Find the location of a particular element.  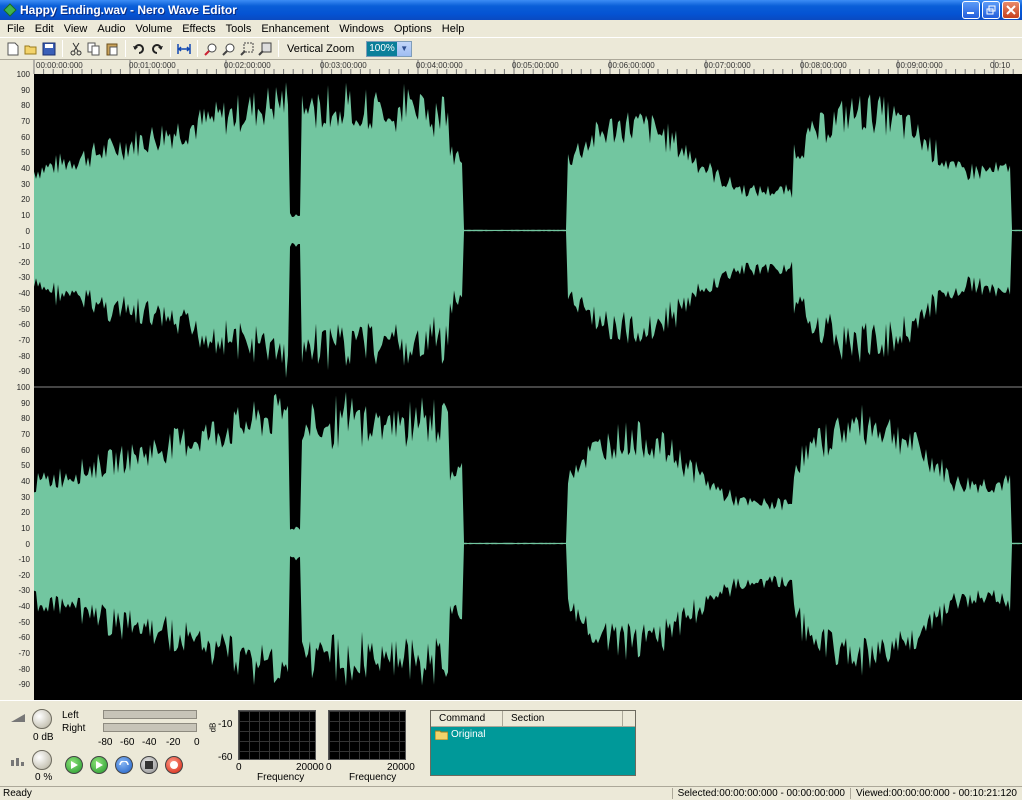

amplitude-tick-label: -50 is located at coordinates (24, 622).